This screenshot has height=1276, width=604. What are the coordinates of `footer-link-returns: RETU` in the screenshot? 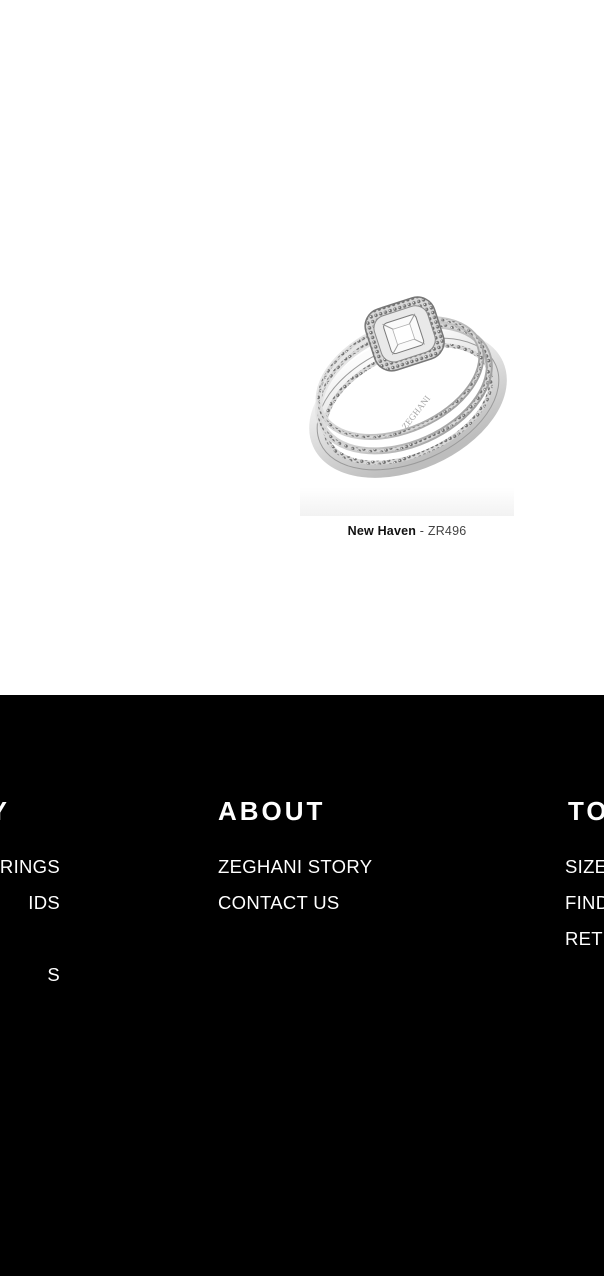 It's located at (584, 938).